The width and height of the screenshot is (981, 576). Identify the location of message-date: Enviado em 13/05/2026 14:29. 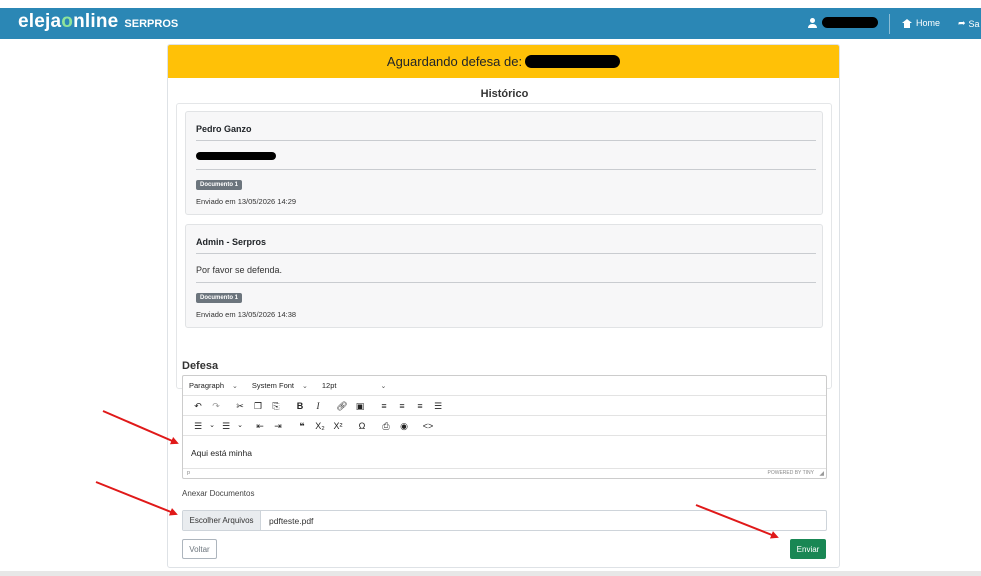
(246, 201).